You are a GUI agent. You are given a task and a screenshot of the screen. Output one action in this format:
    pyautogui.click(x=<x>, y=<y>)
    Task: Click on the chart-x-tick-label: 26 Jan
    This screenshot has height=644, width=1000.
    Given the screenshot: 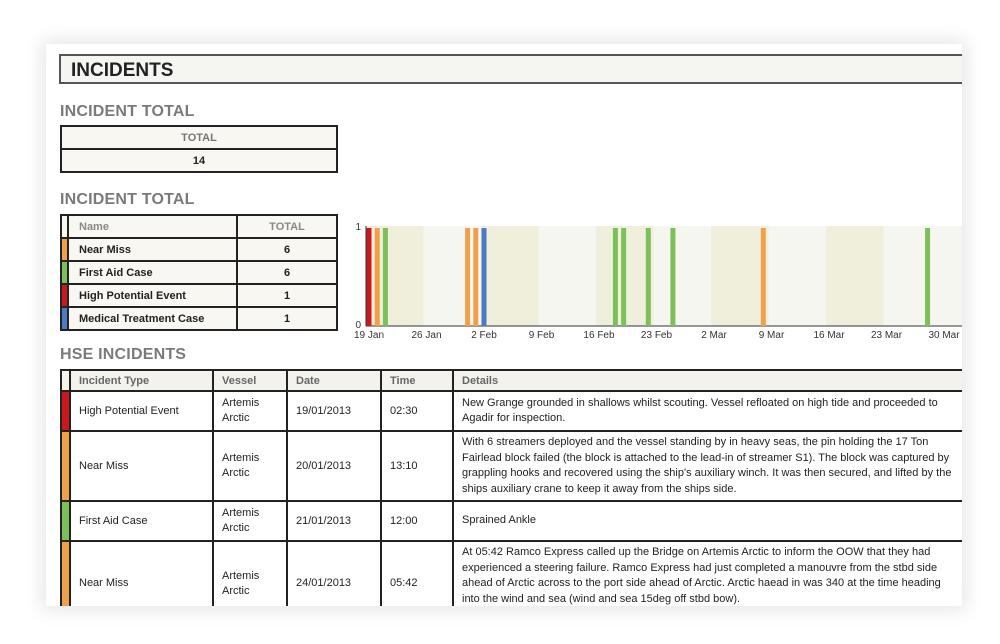 What is the action you would take?
    pyautogui.click(x=426, y=335)
    